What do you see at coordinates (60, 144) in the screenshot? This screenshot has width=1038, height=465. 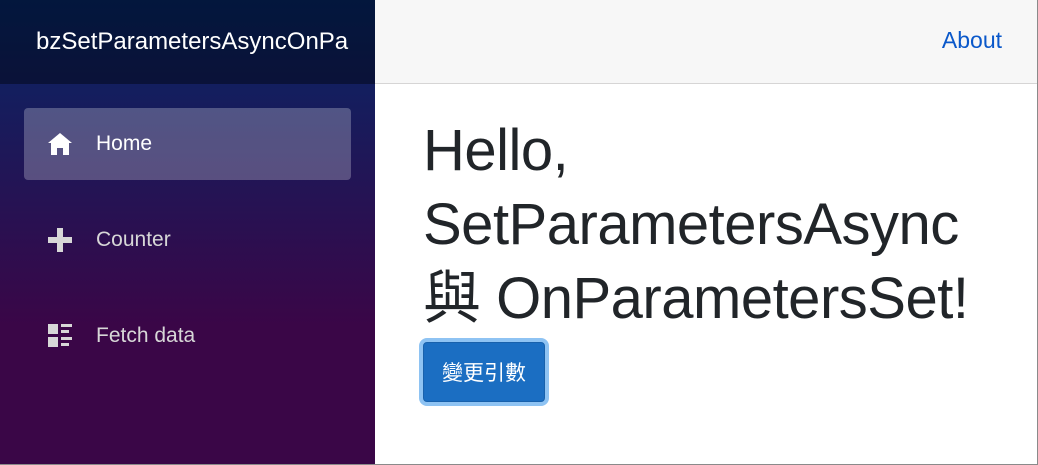 I see `home-icon` at bounding box center [60, 144].